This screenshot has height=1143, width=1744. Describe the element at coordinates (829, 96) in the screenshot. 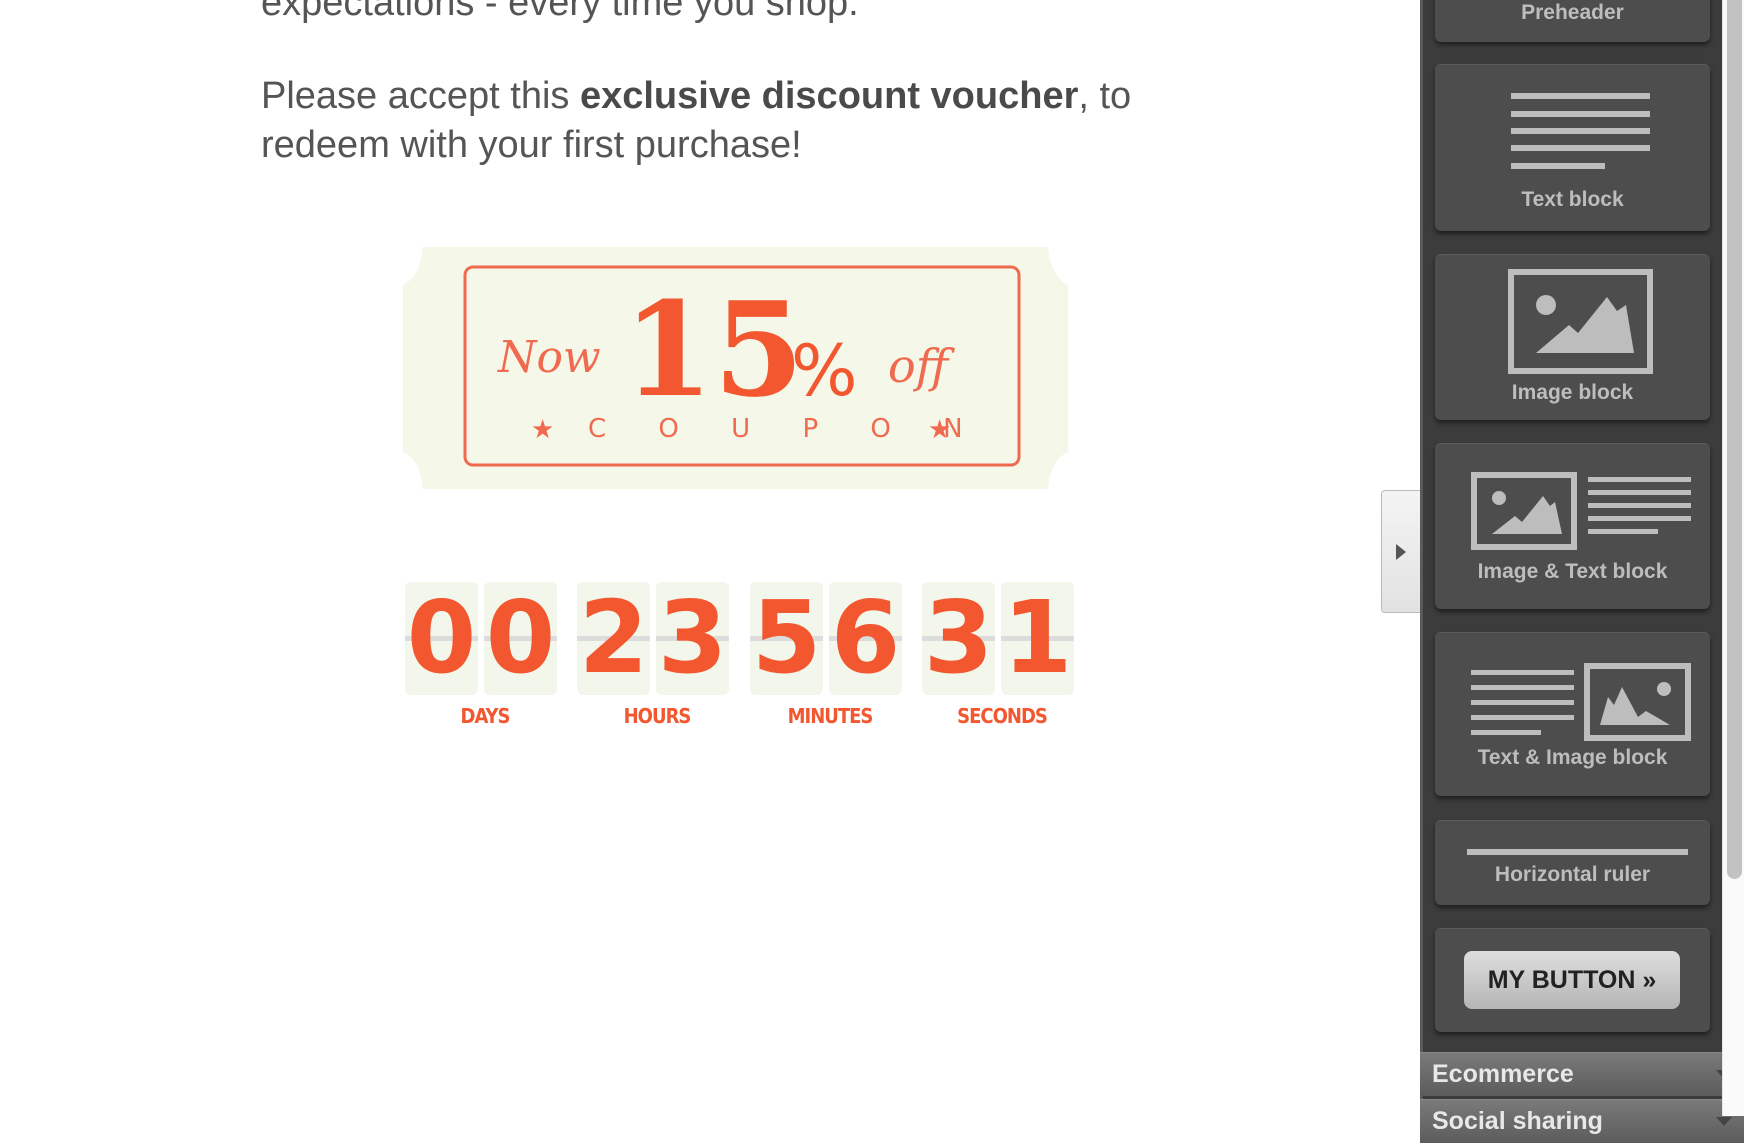

I see `bold-text: exclusive discount voucher` at that location.